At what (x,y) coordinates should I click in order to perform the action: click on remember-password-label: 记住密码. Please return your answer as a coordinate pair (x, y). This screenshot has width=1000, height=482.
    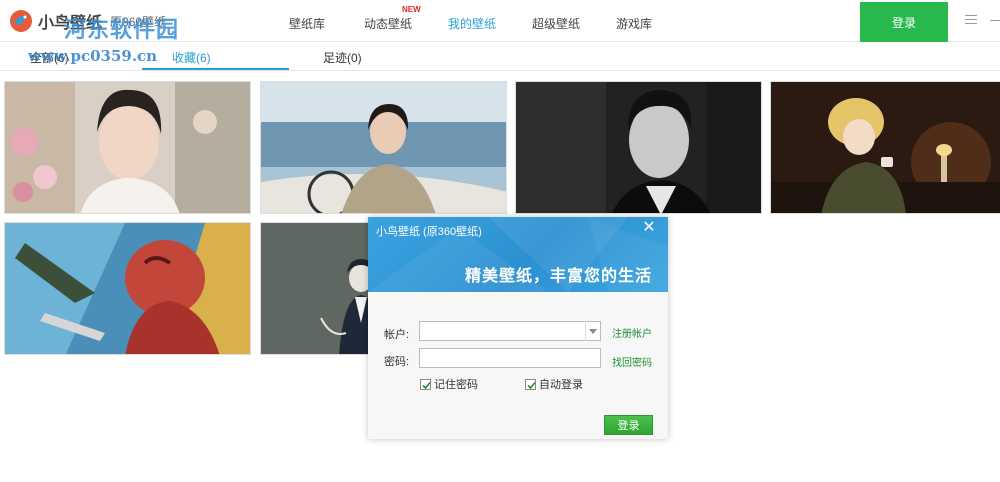
    Looking at the image, I should click on (456, 385).